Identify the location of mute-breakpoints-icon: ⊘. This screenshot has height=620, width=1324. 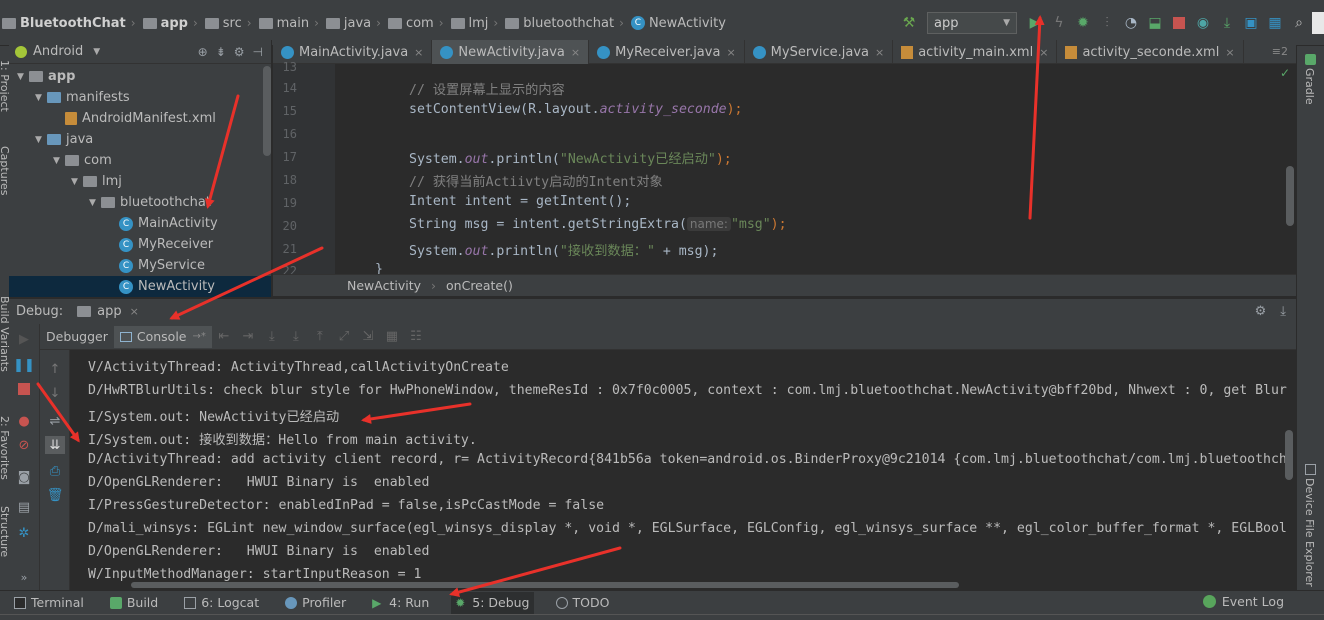
(24, 445).